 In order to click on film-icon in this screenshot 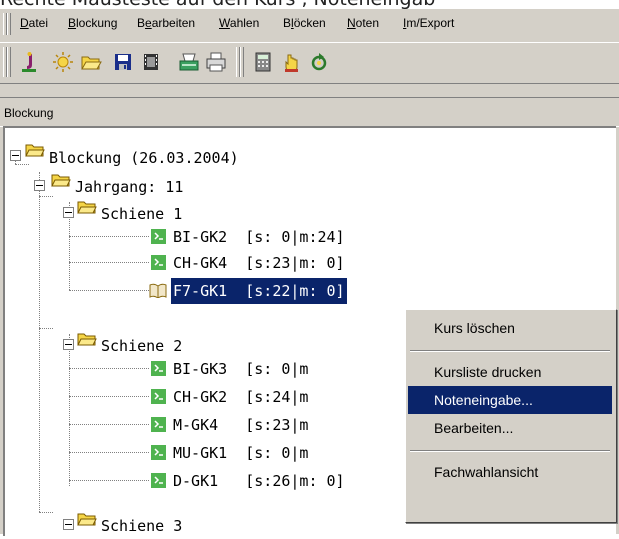, I will do `click(151, 62)`.